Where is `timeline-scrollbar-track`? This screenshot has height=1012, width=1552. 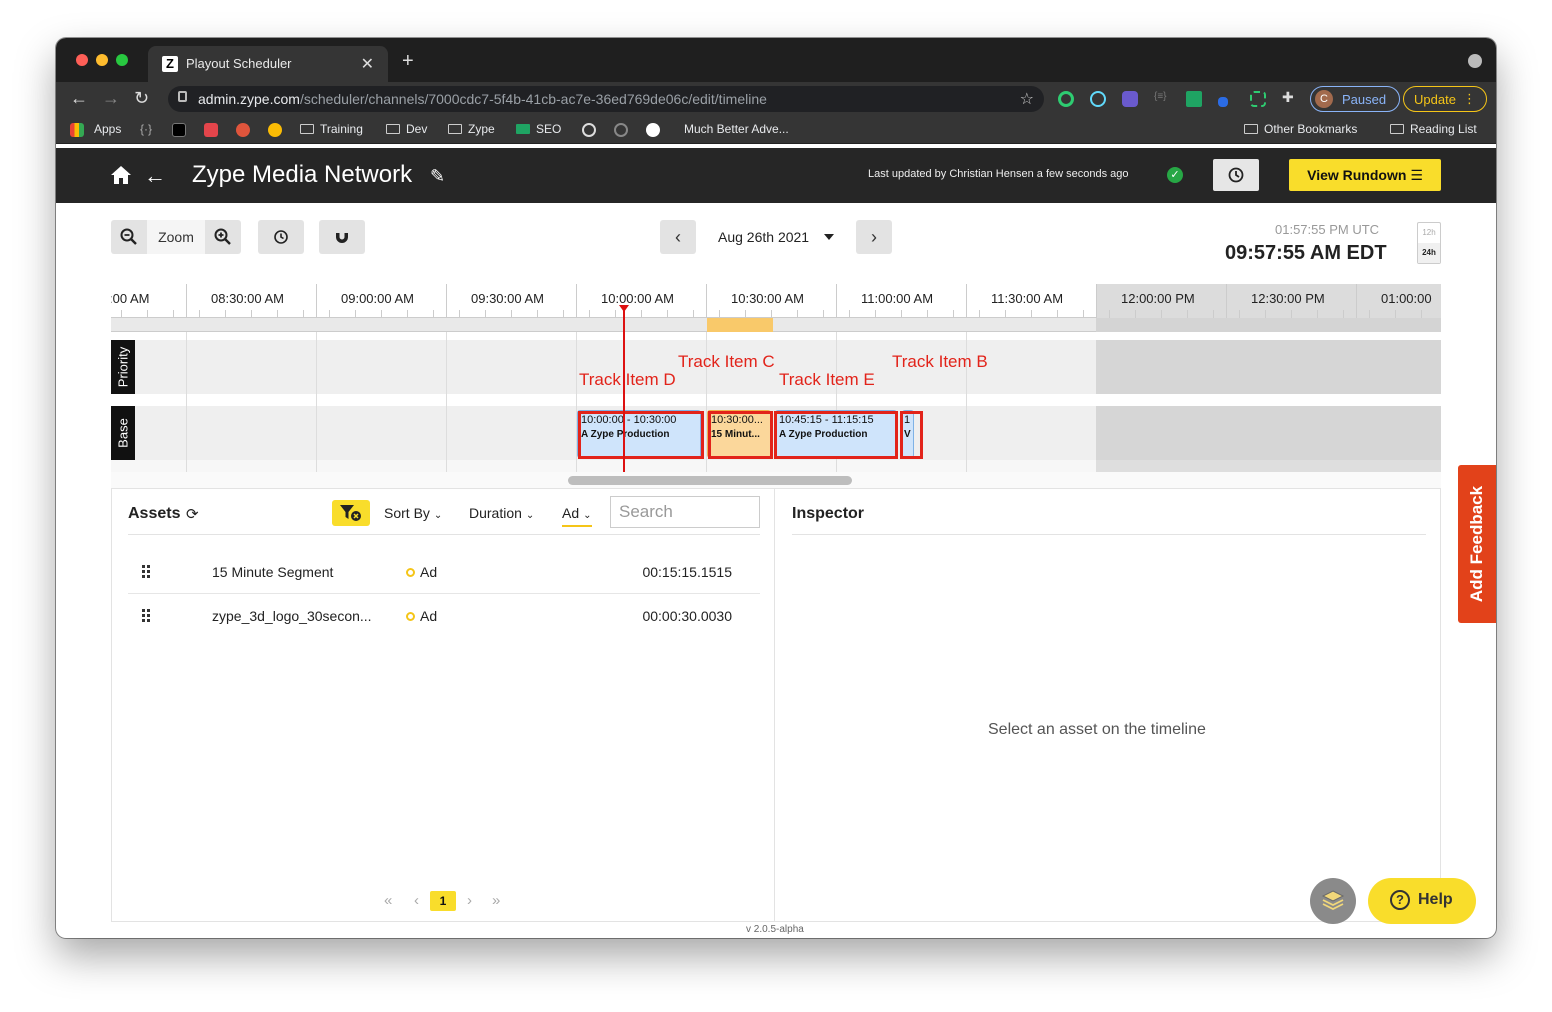
timeline-scrollbar-track is located at coordinates (776, 480).